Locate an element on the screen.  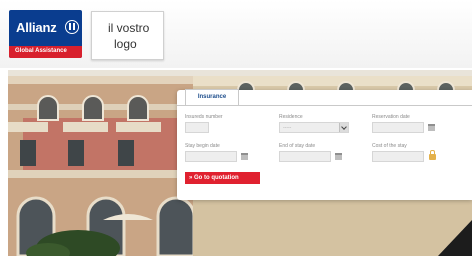
partner-logo-line2: logo is located at coordinates (125, 44).